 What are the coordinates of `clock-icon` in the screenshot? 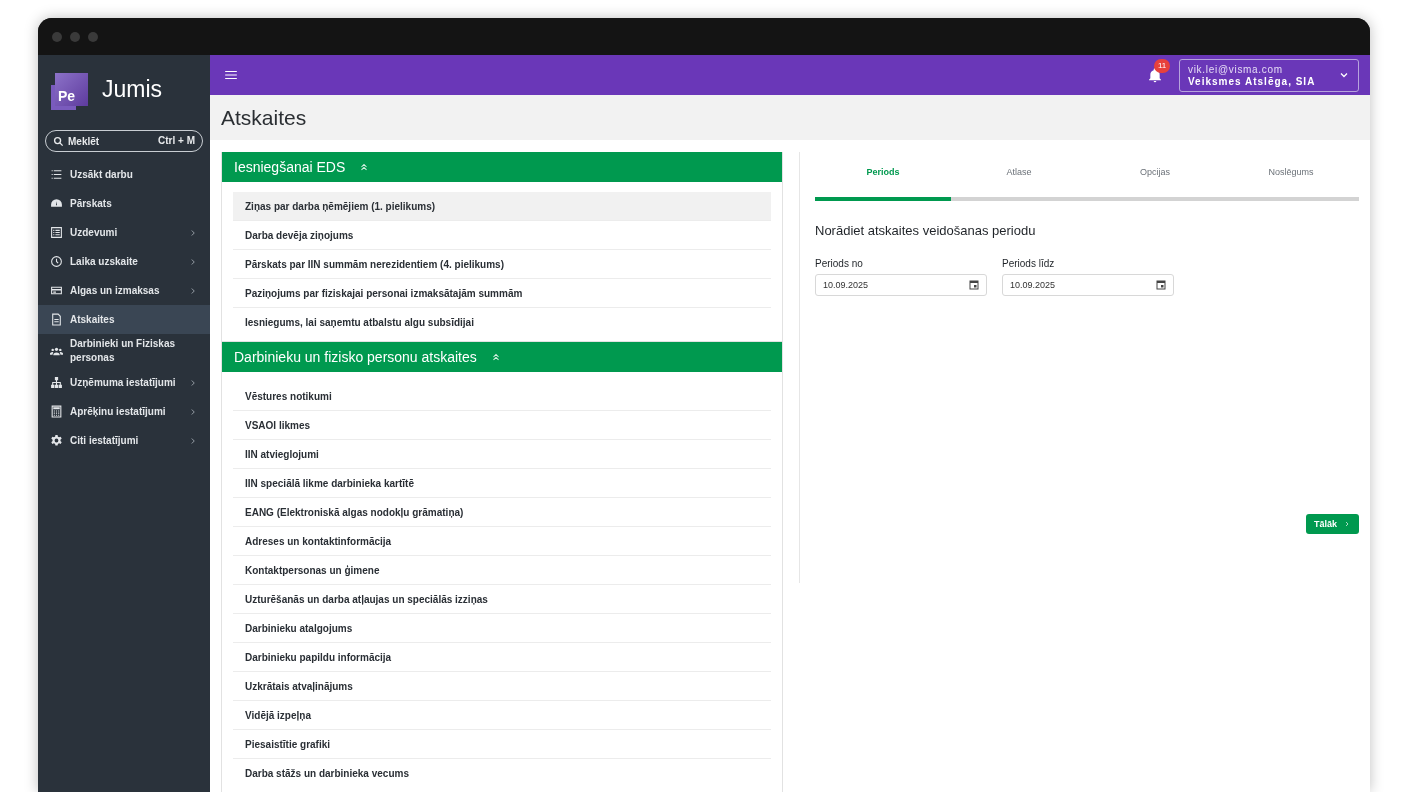 It's located at (56, 261).